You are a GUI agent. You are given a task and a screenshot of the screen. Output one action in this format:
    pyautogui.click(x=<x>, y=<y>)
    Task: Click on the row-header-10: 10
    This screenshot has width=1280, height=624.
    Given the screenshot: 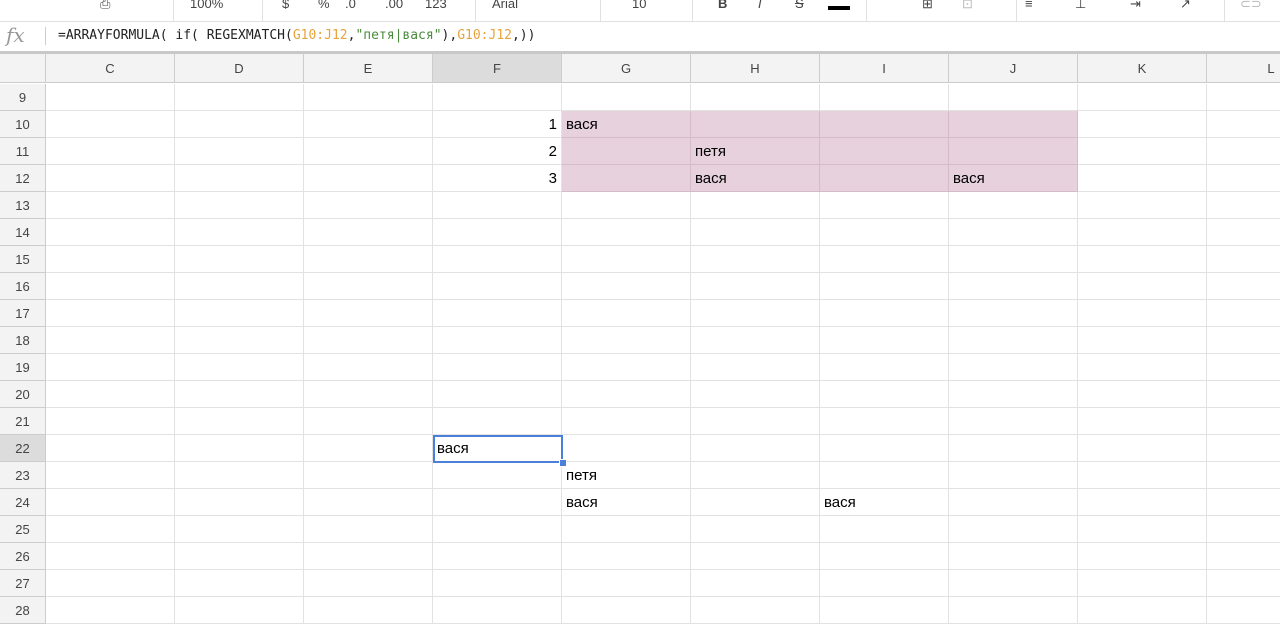 What is the action you would take?
    pyautogui.click(x=23, y=124)
    